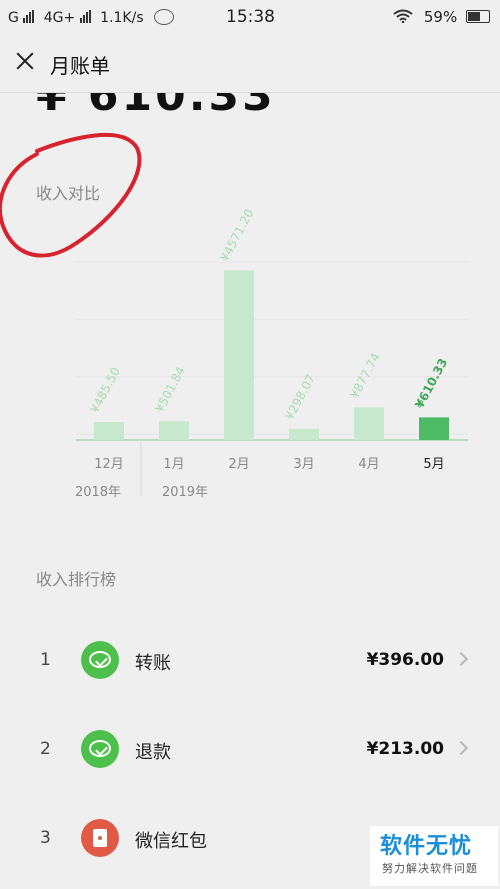 This screenshot has height=889, width=500. I want to click on status-right: 59%, so click(441, 17).